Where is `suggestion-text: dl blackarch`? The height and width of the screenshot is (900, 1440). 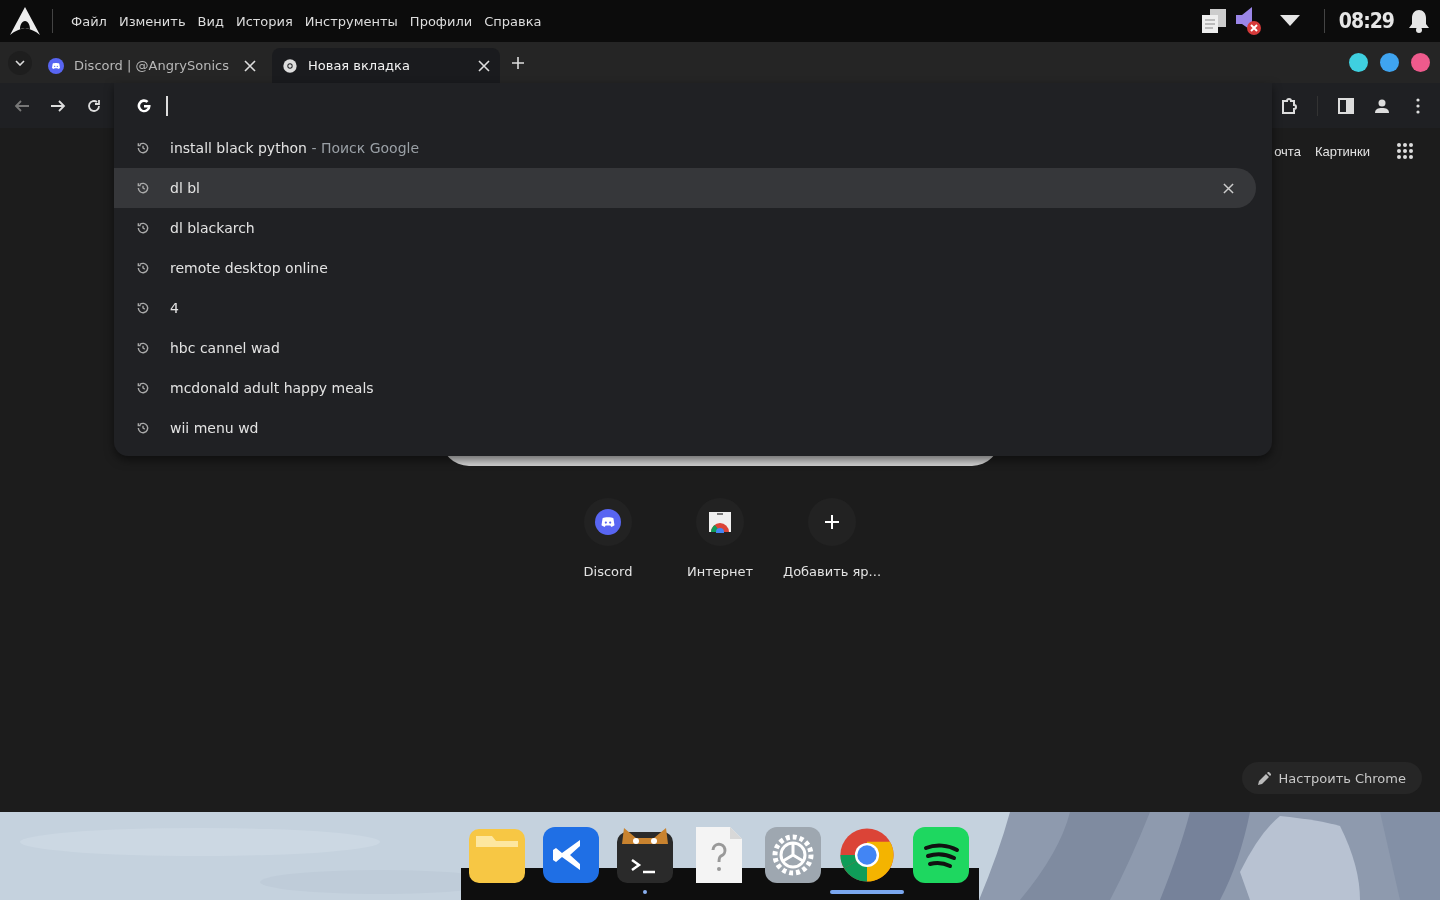
suggestion-text: dl blackarch is located at coordinates (213, 228).